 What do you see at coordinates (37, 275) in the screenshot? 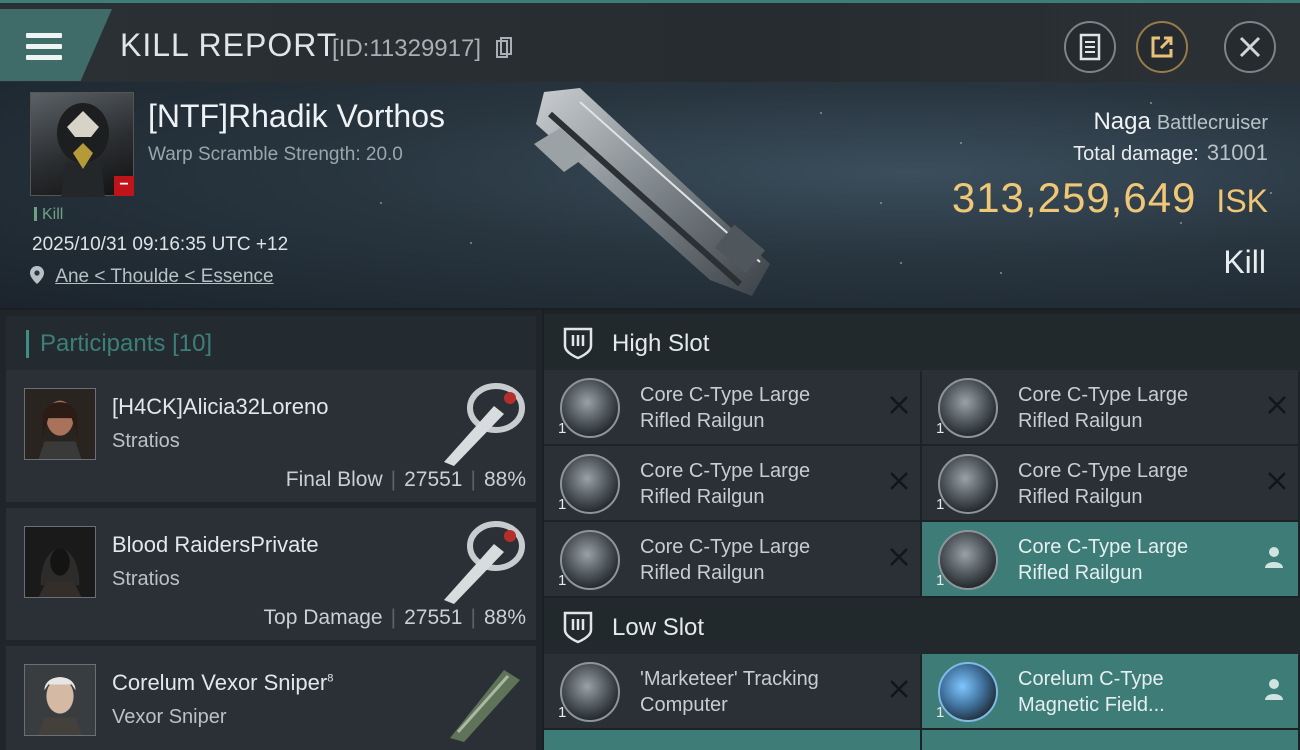
I see `location-pin-icon` at bounding box center [37, 275].